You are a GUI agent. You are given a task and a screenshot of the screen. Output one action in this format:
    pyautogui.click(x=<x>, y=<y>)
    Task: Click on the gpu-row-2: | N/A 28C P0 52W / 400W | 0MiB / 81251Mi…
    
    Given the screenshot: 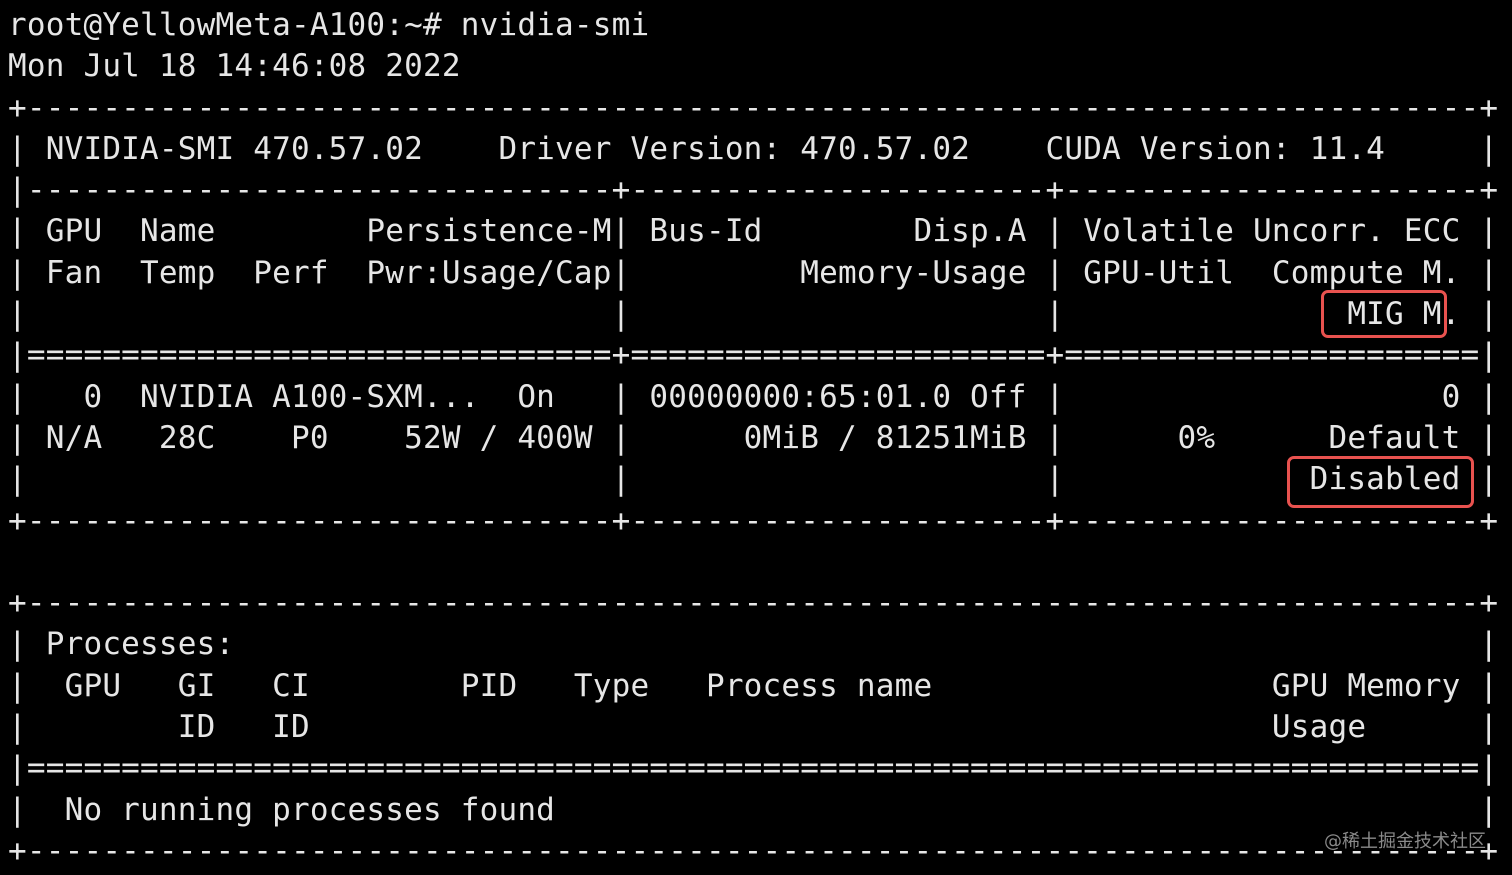 What is the action you would take?
    pyautogui.click(x=753, y=437)
    